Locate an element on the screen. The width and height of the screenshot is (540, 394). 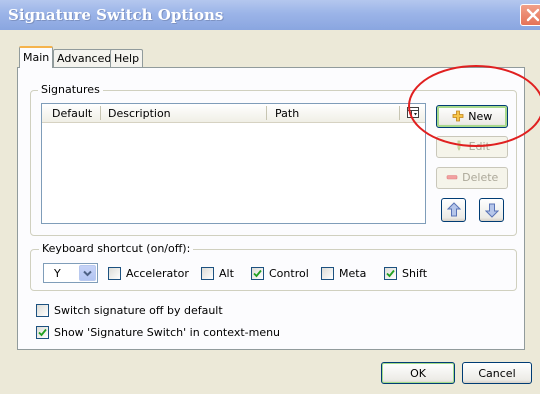
move-down-button is located at coordinates (491, 210).